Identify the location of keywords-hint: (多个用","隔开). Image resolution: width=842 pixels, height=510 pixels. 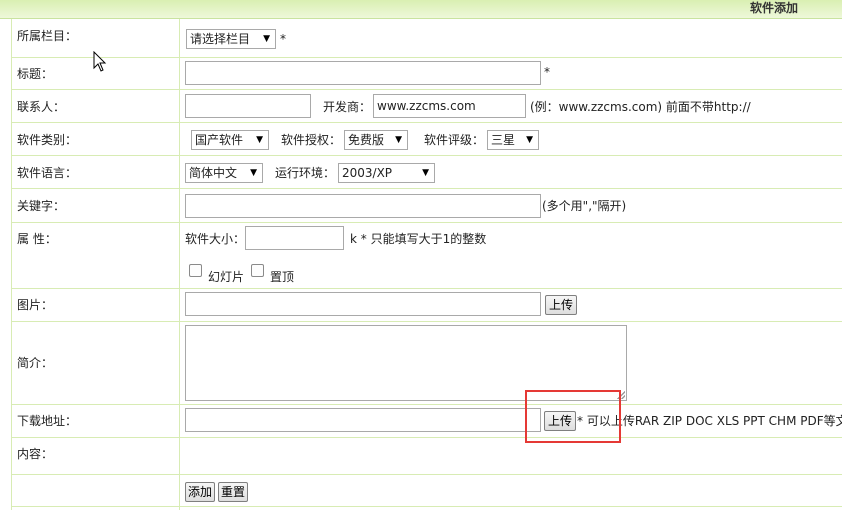
(584, 206).